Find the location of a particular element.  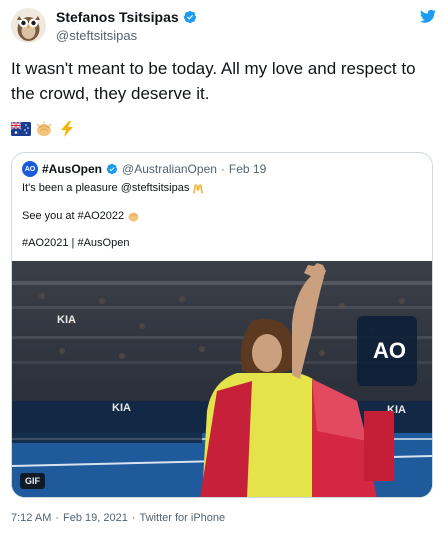

author-display-name: Stefanos Tsitsipas is located at coordinates (117, 17).